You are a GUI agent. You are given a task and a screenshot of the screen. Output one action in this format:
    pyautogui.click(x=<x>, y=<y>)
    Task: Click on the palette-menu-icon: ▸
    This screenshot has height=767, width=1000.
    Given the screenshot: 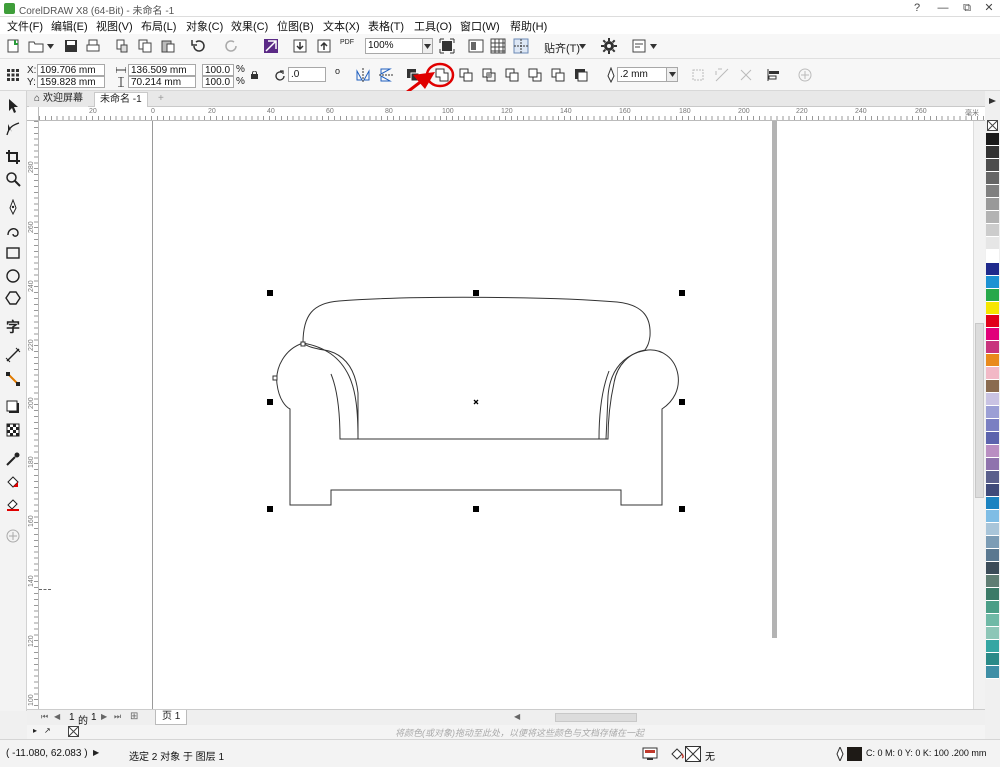 What is the action you would take?
    pyautogui.click(x=35, y=730)
    